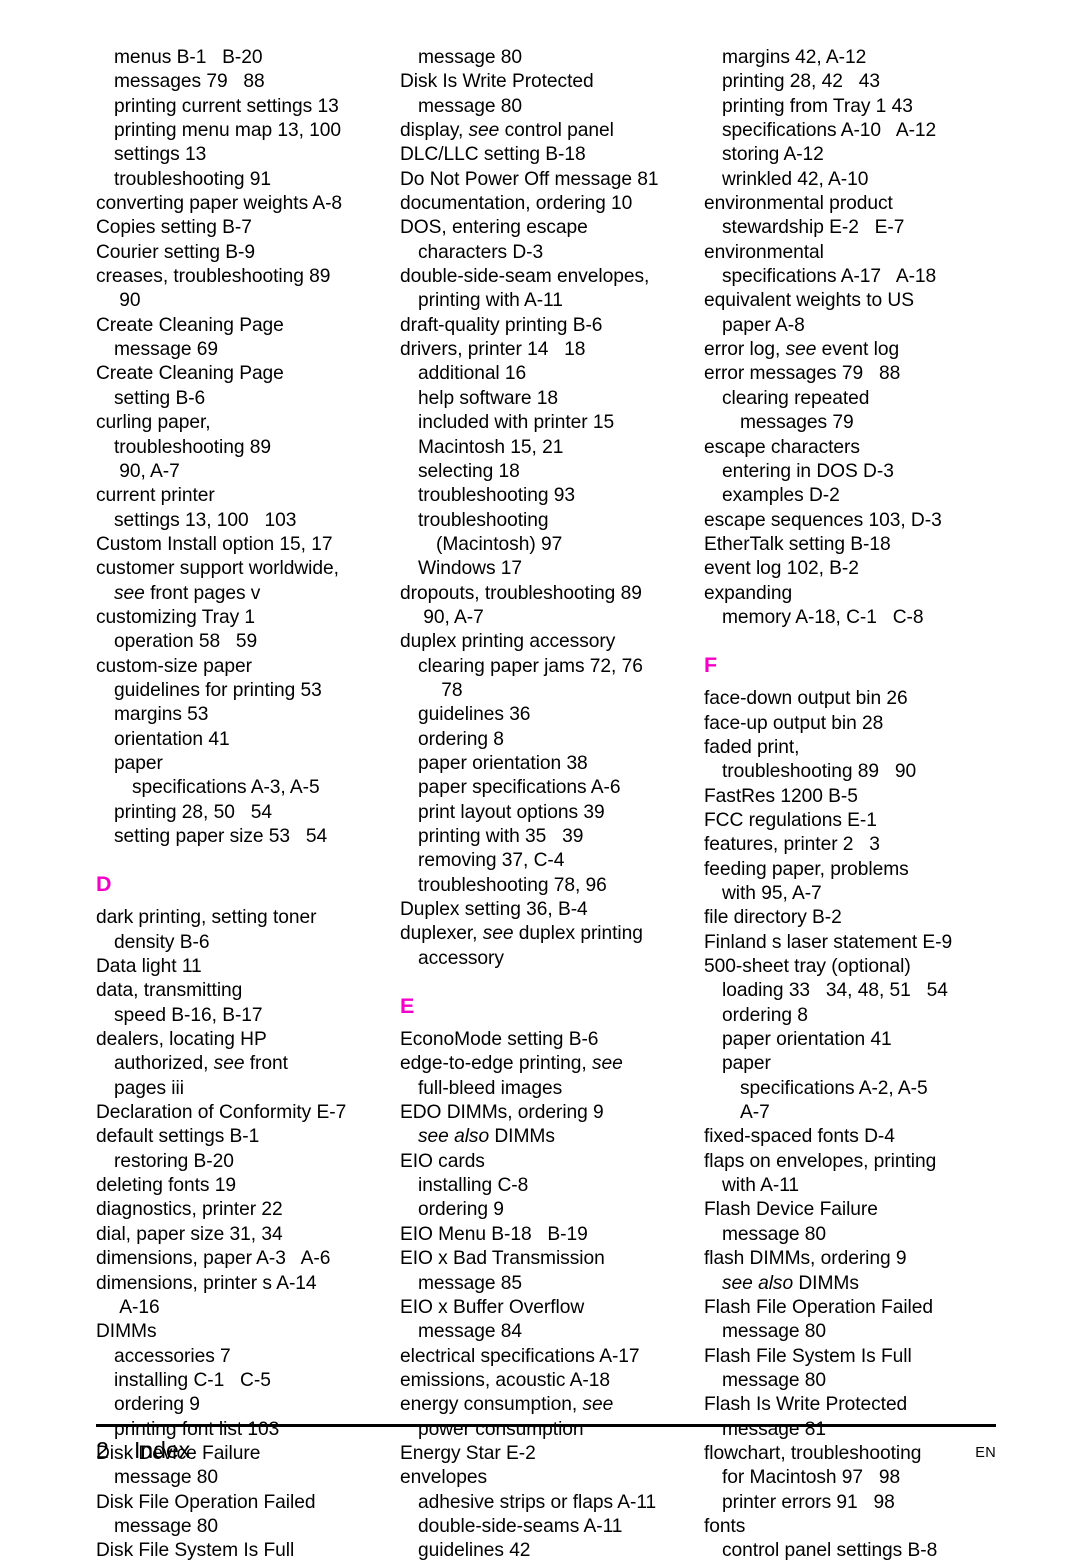 The image size is (1080, 1564). What do you see at coordinates (548, 1089) in the screenshot?
I see `index-entry: full-bleed images` at bounding box center [548, 1089].